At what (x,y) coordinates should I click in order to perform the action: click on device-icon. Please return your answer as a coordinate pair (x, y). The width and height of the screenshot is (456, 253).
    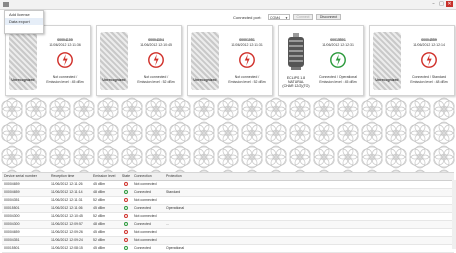
    Looking at the image, I should click on (296, 51).